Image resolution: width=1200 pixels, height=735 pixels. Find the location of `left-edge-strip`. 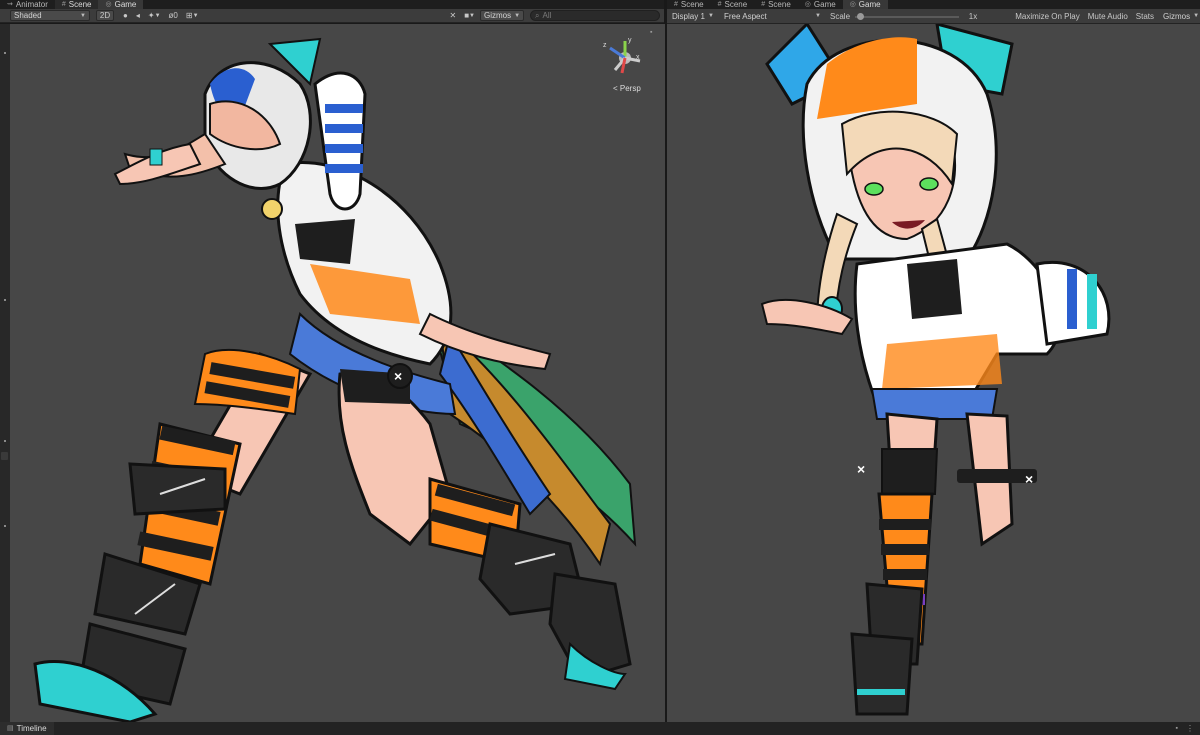

left-edge-strip is located at coordinates (5, 373).